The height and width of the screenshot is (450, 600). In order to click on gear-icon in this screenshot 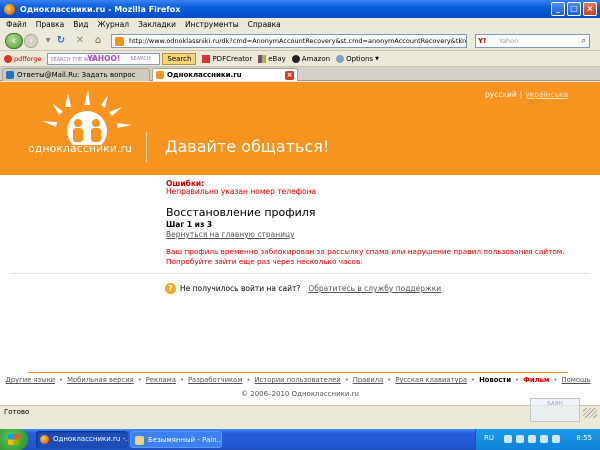, I will do `click(340, 58)`.